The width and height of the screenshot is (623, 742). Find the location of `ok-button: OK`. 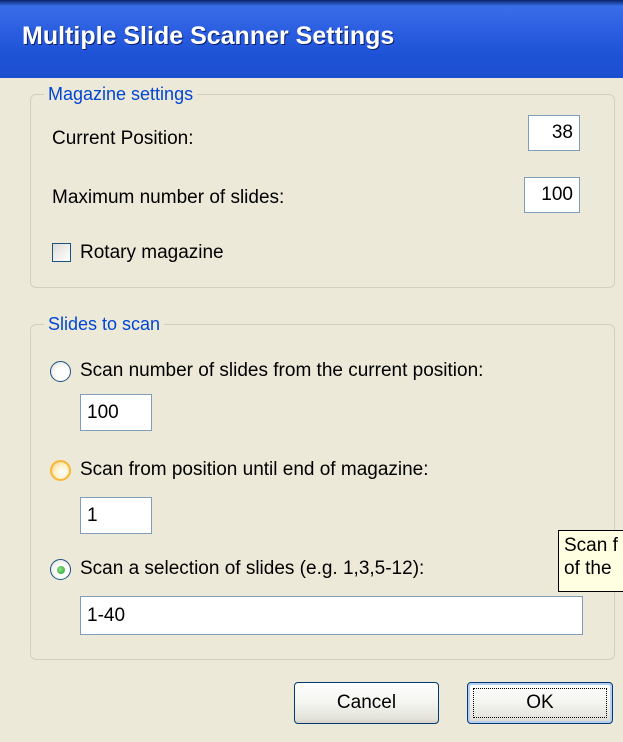

ok-button: OK is located at coordinates (540, 703).